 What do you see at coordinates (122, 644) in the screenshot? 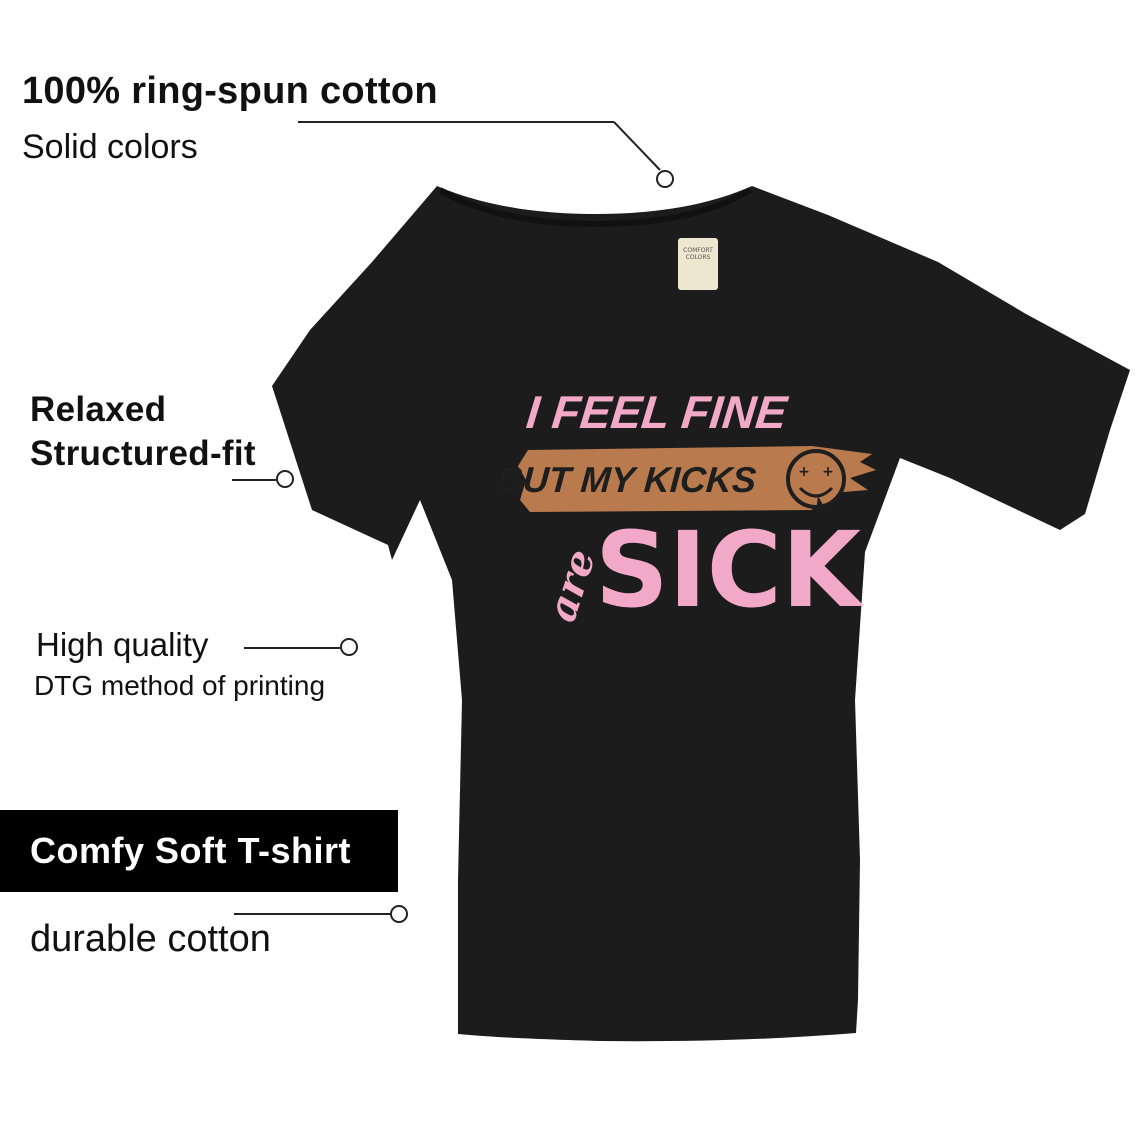
I see `feature-quality-line1: High quality` at bounding box center [122, 644].